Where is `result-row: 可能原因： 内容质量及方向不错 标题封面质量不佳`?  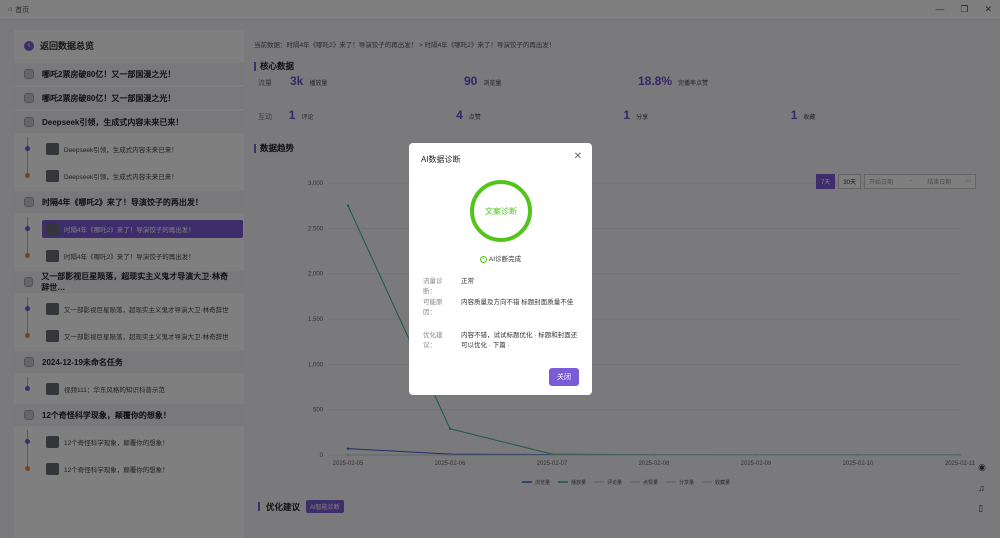 result-row: 可能原因： 内容质量及方向不错 标题封面质量不佳 is located at coordinates (498, 307).